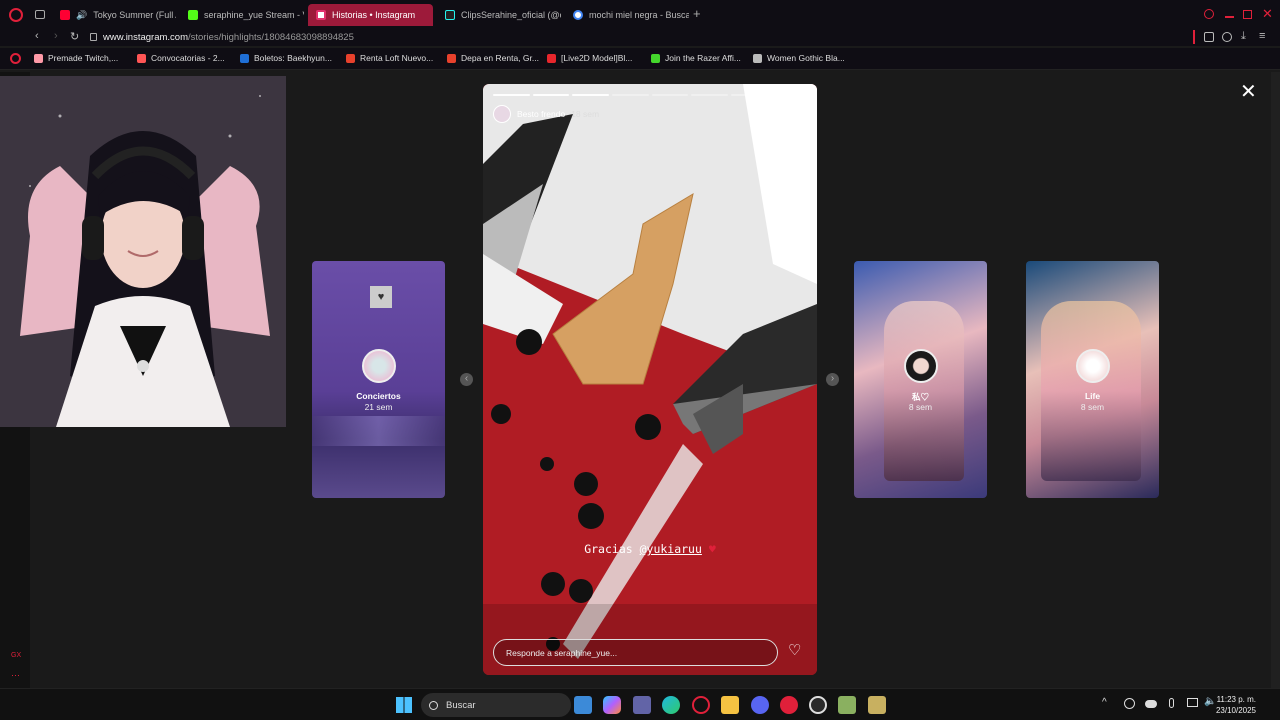 The height and width of the screenshot is (720, 1280). Describe the element at coordinates (1194, 37) in the screenshot. I see `sidebar-toggle-icon` at that location.